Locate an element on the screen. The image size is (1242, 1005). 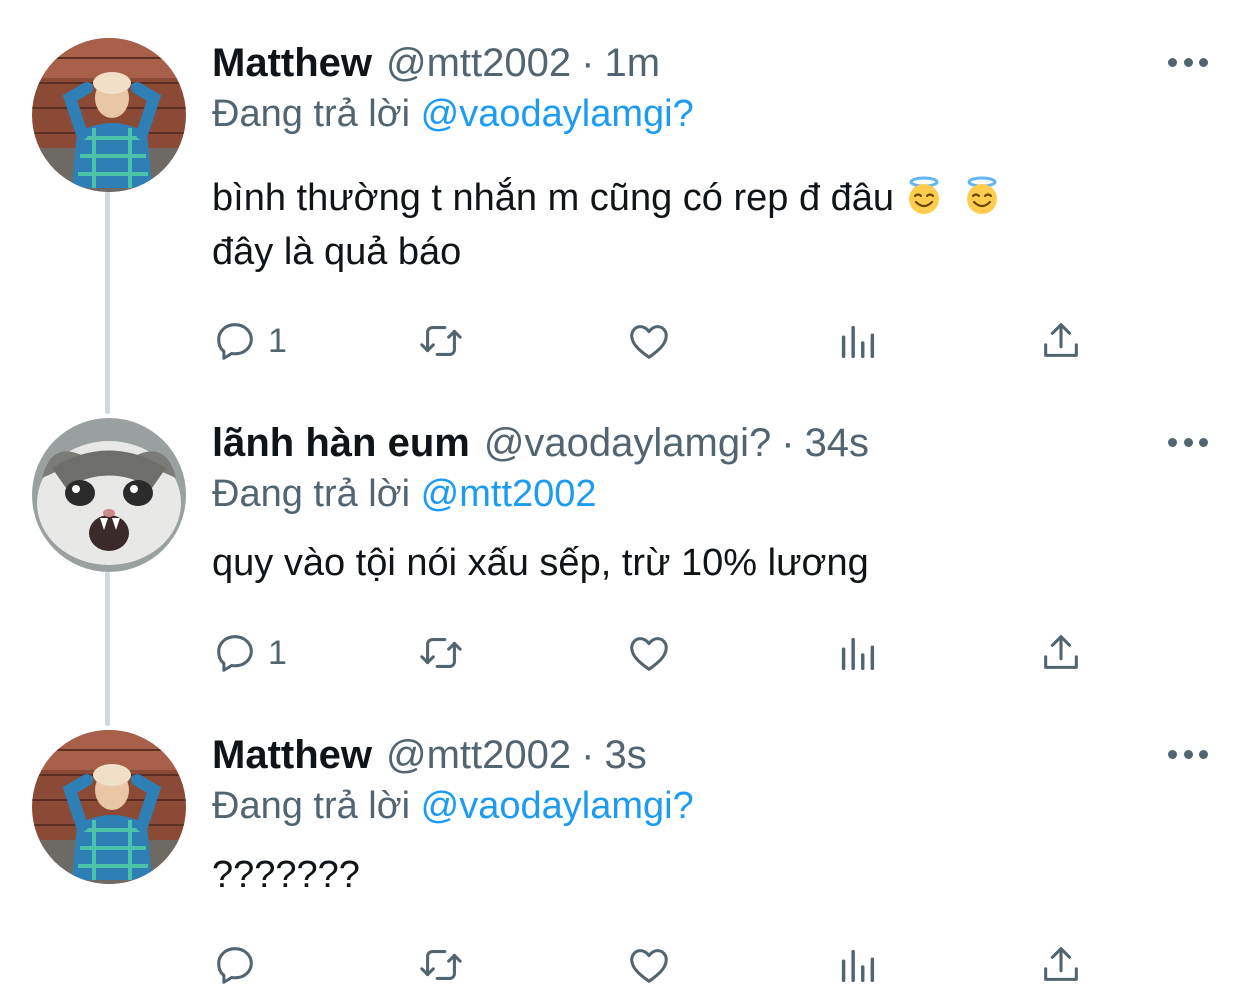
reply-mention-link: @mtt2002 is located at coordinates (509, 494).